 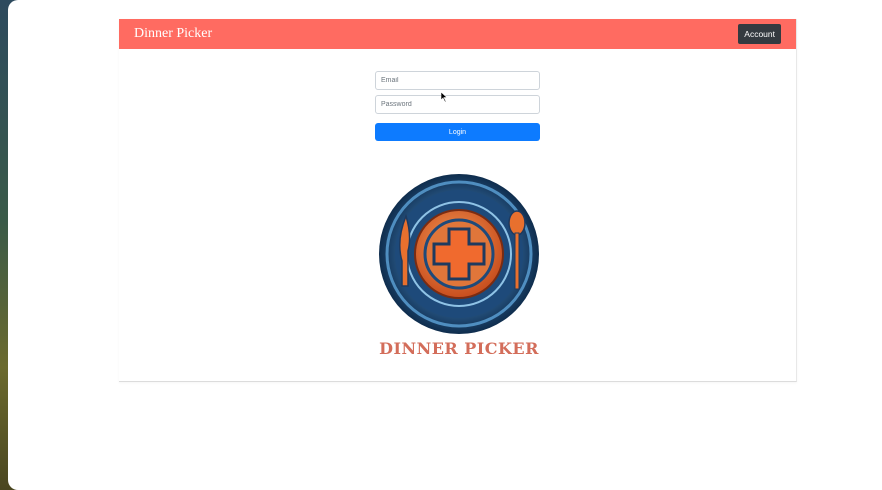 I want to click on password-field, so click(x=457, y=104).